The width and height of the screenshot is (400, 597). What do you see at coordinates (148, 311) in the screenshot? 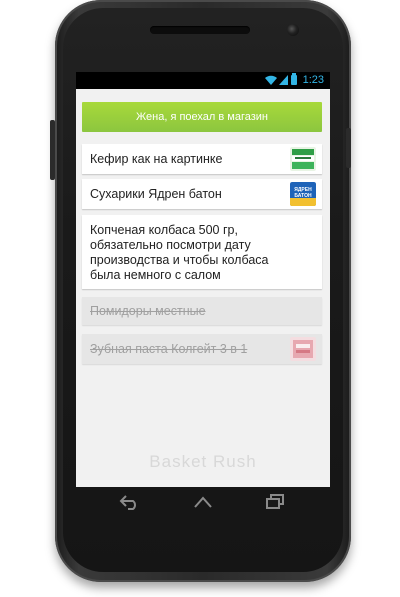
I see `list-item-label: Помидоры местные` at bounding box center [148, 311].